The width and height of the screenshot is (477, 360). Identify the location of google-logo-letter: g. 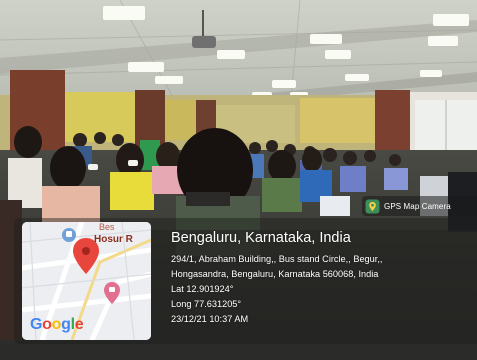
(66, 324).